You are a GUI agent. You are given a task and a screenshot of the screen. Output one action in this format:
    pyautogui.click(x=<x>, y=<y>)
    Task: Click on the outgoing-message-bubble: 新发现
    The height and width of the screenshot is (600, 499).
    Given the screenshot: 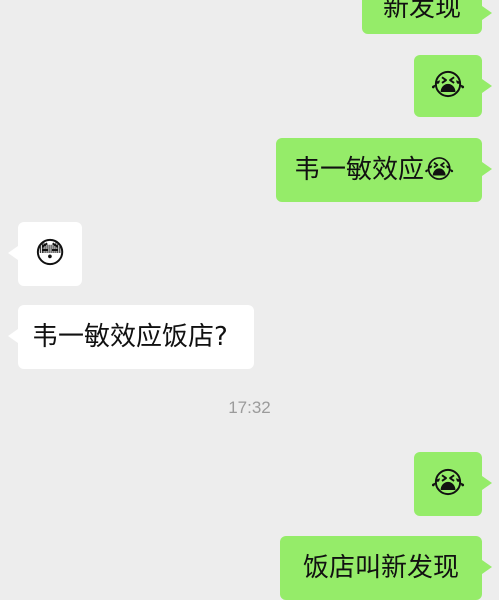 What is the action you would take?
    pyautogui.click(x=427, y=17)
    